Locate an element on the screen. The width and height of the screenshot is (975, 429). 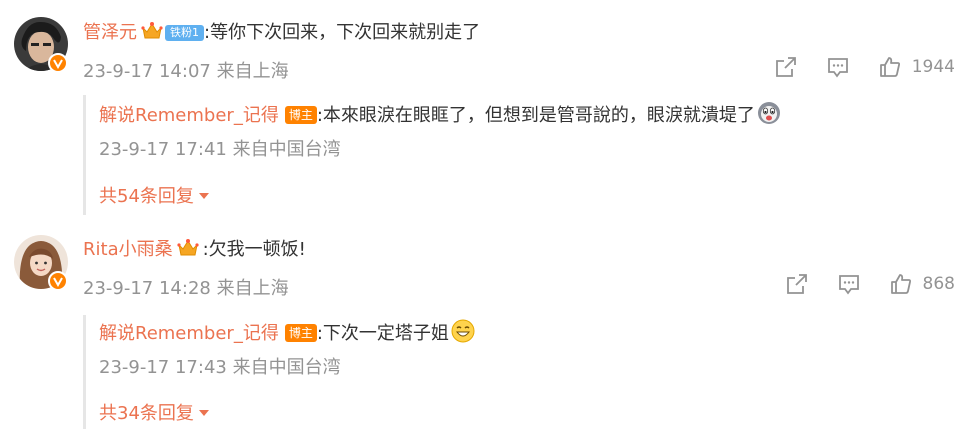
more-replies-label: 共54条回复 is located at coordinates (146, 196).